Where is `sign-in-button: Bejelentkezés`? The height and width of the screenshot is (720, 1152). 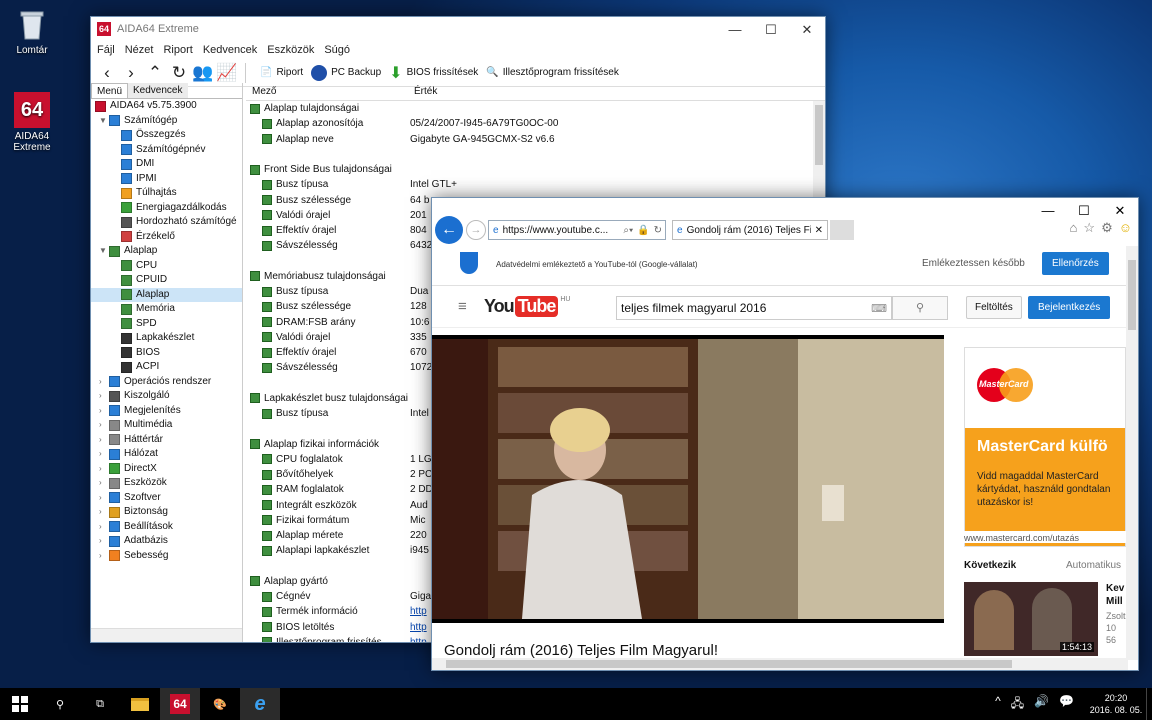
sign-in-button: Bejelentkezés is located at coordinates (1069, 307).